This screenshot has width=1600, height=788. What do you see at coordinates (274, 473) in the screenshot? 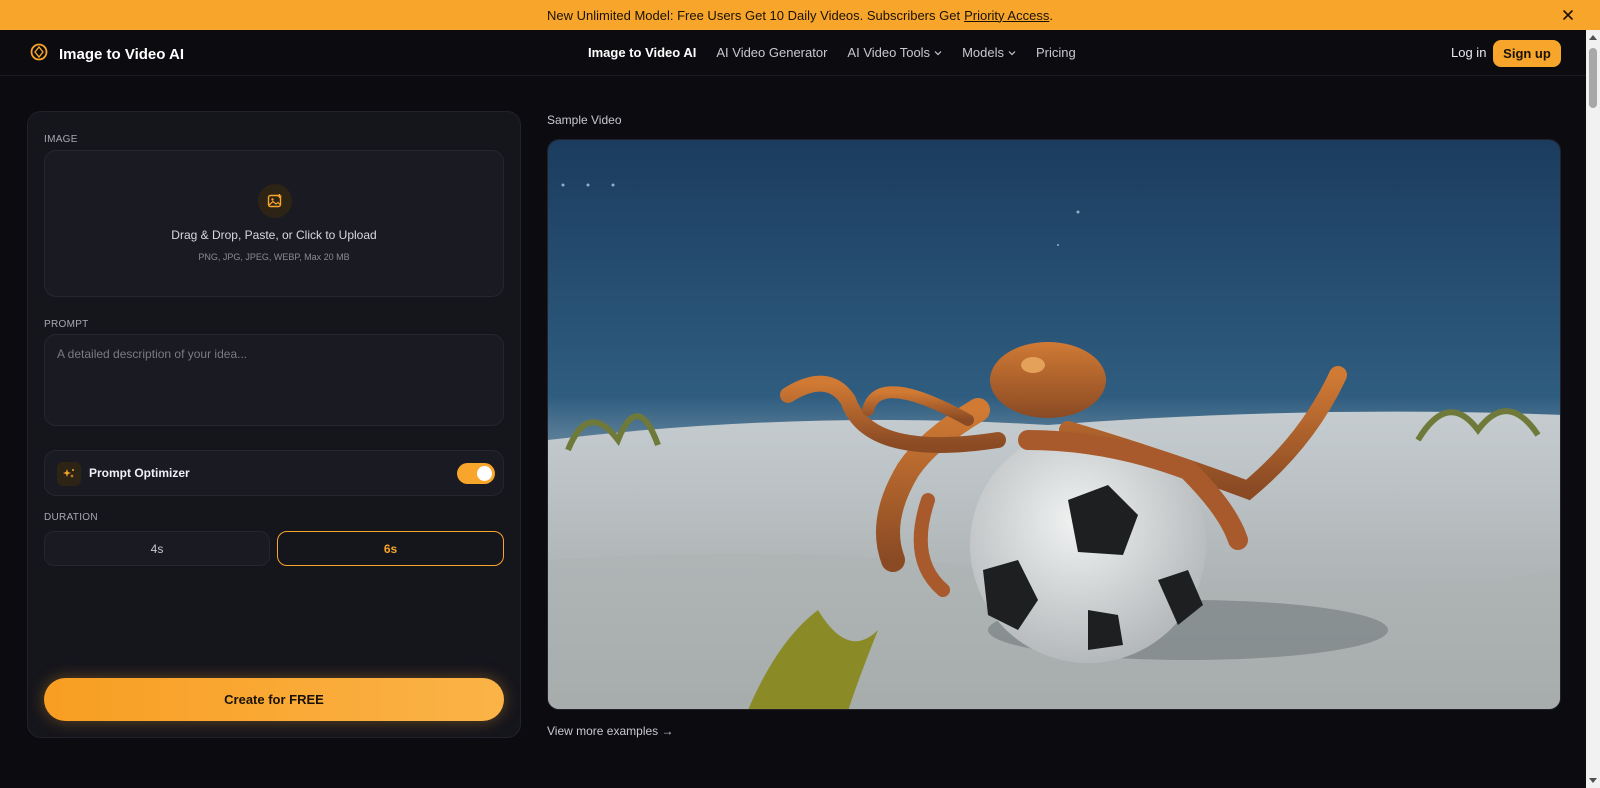
I see `prompt-optimizer-row: Prompt Optimizer` at bounding box center [274, 473].